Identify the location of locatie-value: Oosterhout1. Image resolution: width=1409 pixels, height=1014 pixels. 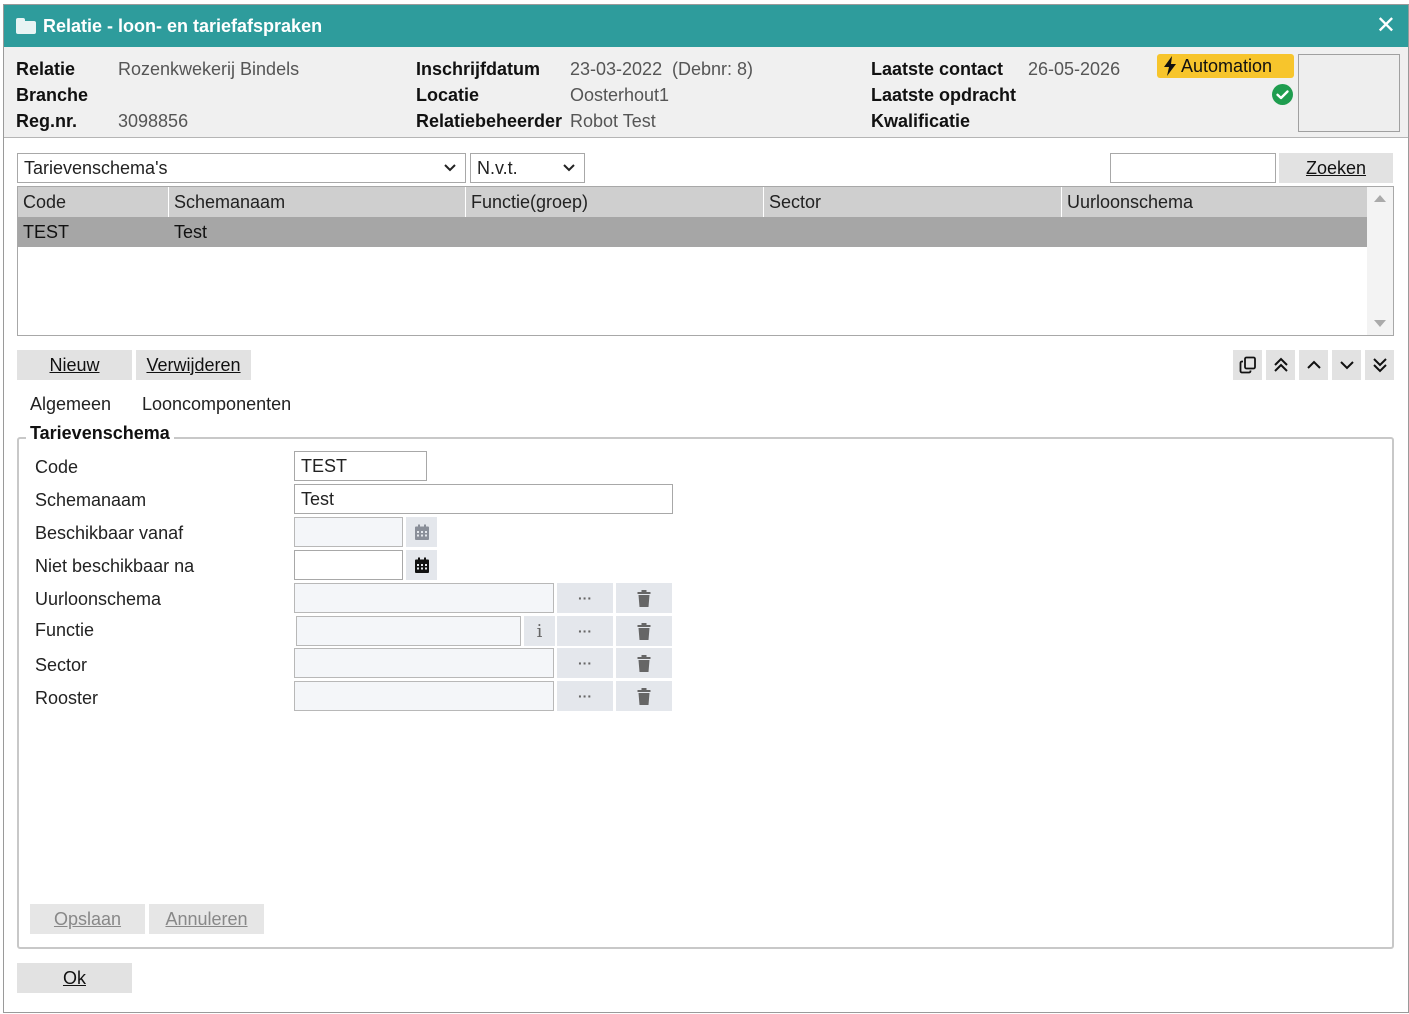
(620, 95).